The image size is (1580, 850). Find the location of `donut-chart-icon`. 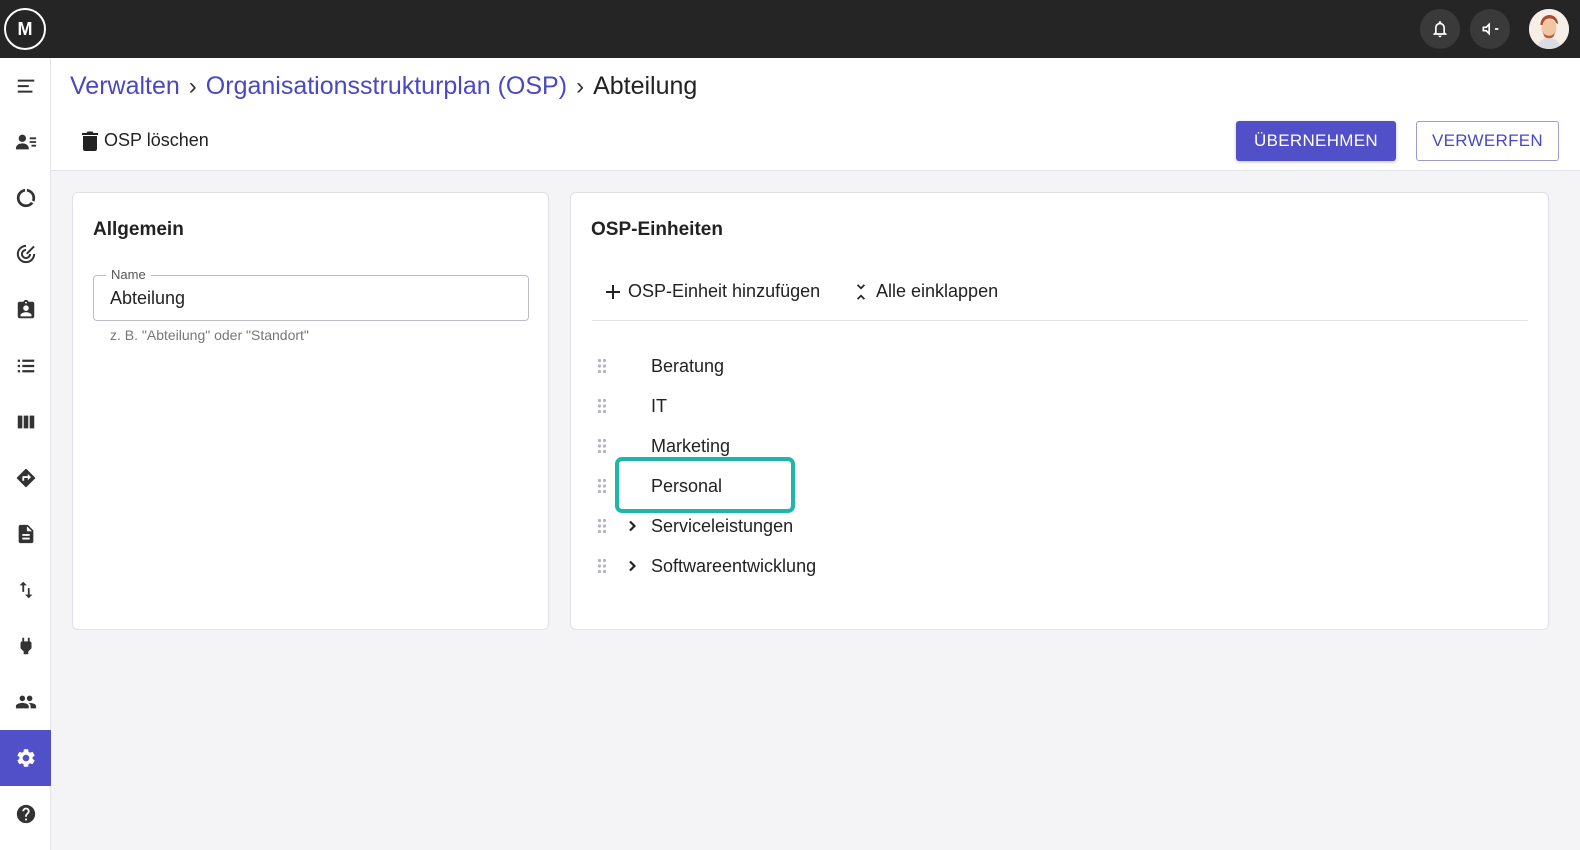

donut-chart-icon is located at coordinates (25, 198).